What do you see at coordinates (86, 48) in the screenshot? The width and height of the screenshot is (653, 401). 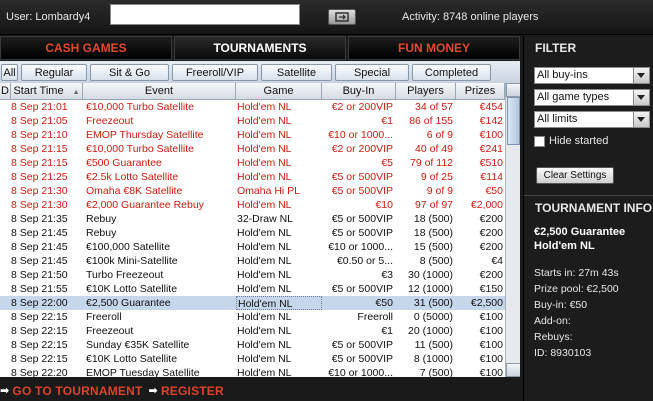 I see `tab-cash-games: CASH GAMES` at bounding box center [86, 48].